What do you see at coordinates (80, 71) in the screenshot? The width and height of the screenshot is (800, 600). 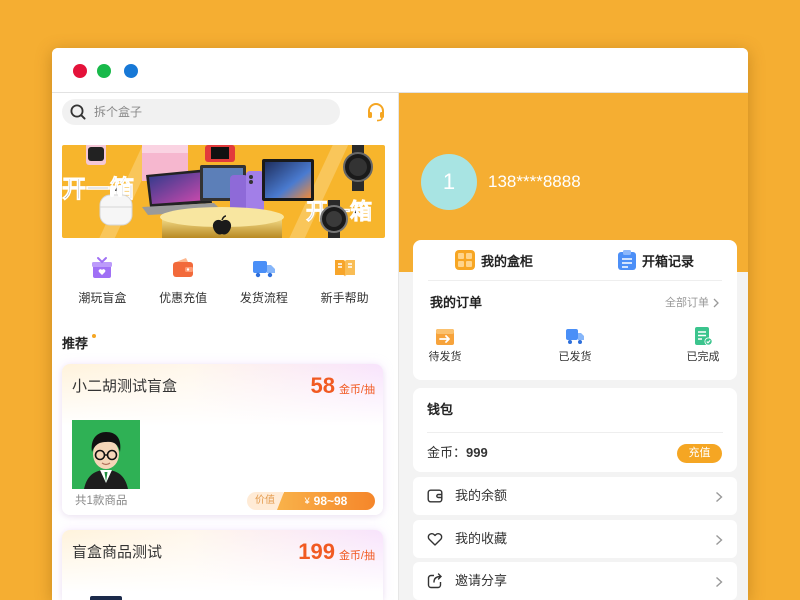 I see `window-close-button` at bounding box center [80, 71].